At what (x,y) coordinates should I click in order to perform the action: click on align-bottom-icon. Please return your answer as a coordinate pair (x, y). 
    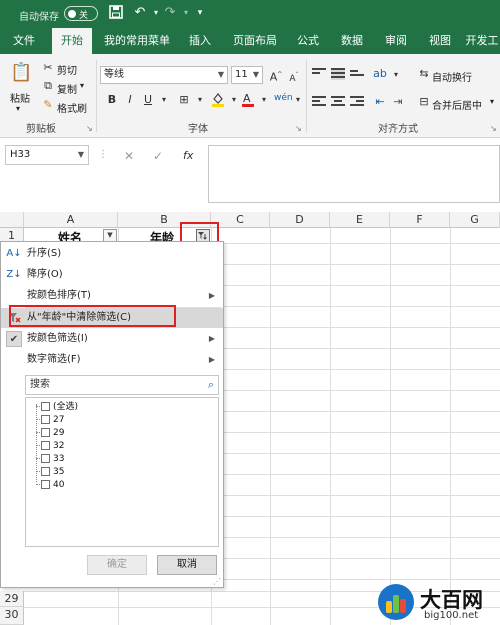
    Looking at the image, I should click on (357, 76).